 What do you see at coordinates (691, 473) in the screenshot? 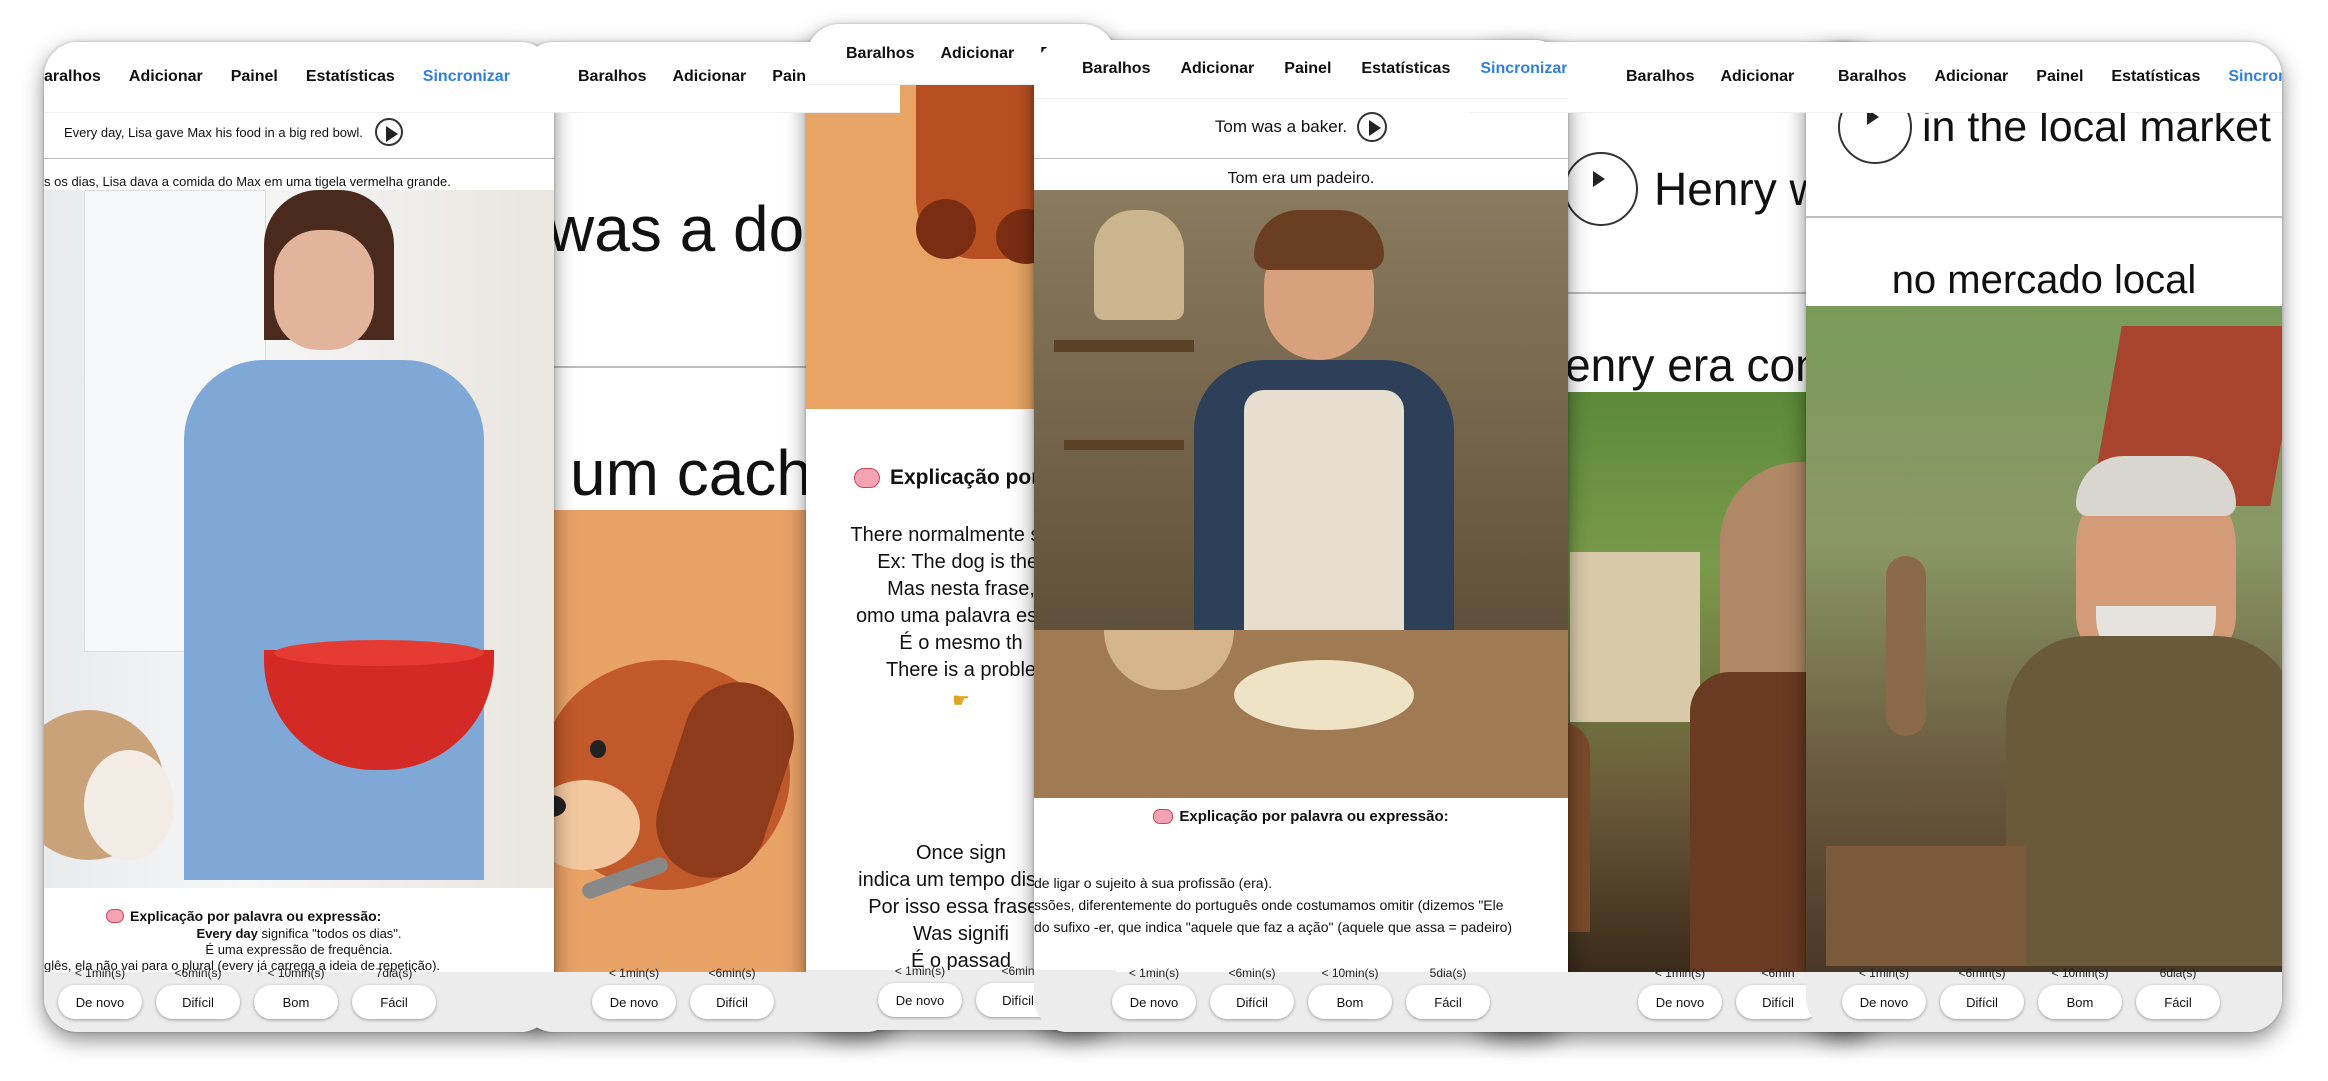
I see `answer-text: um cach` at bounding box center [691, 473].